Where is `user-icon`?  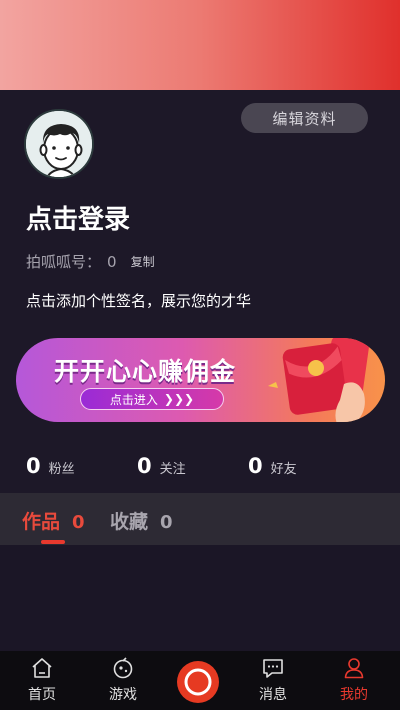 user-icon is located at coordinates (354, 668).